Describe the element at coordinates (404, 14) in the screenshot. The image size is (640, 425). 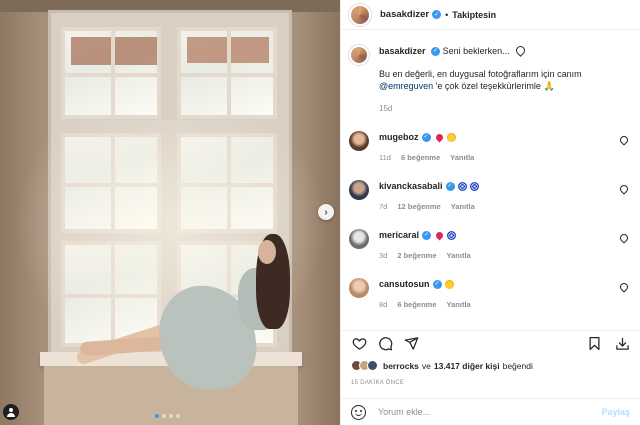
I see `author-username: basakdizer` at that location.